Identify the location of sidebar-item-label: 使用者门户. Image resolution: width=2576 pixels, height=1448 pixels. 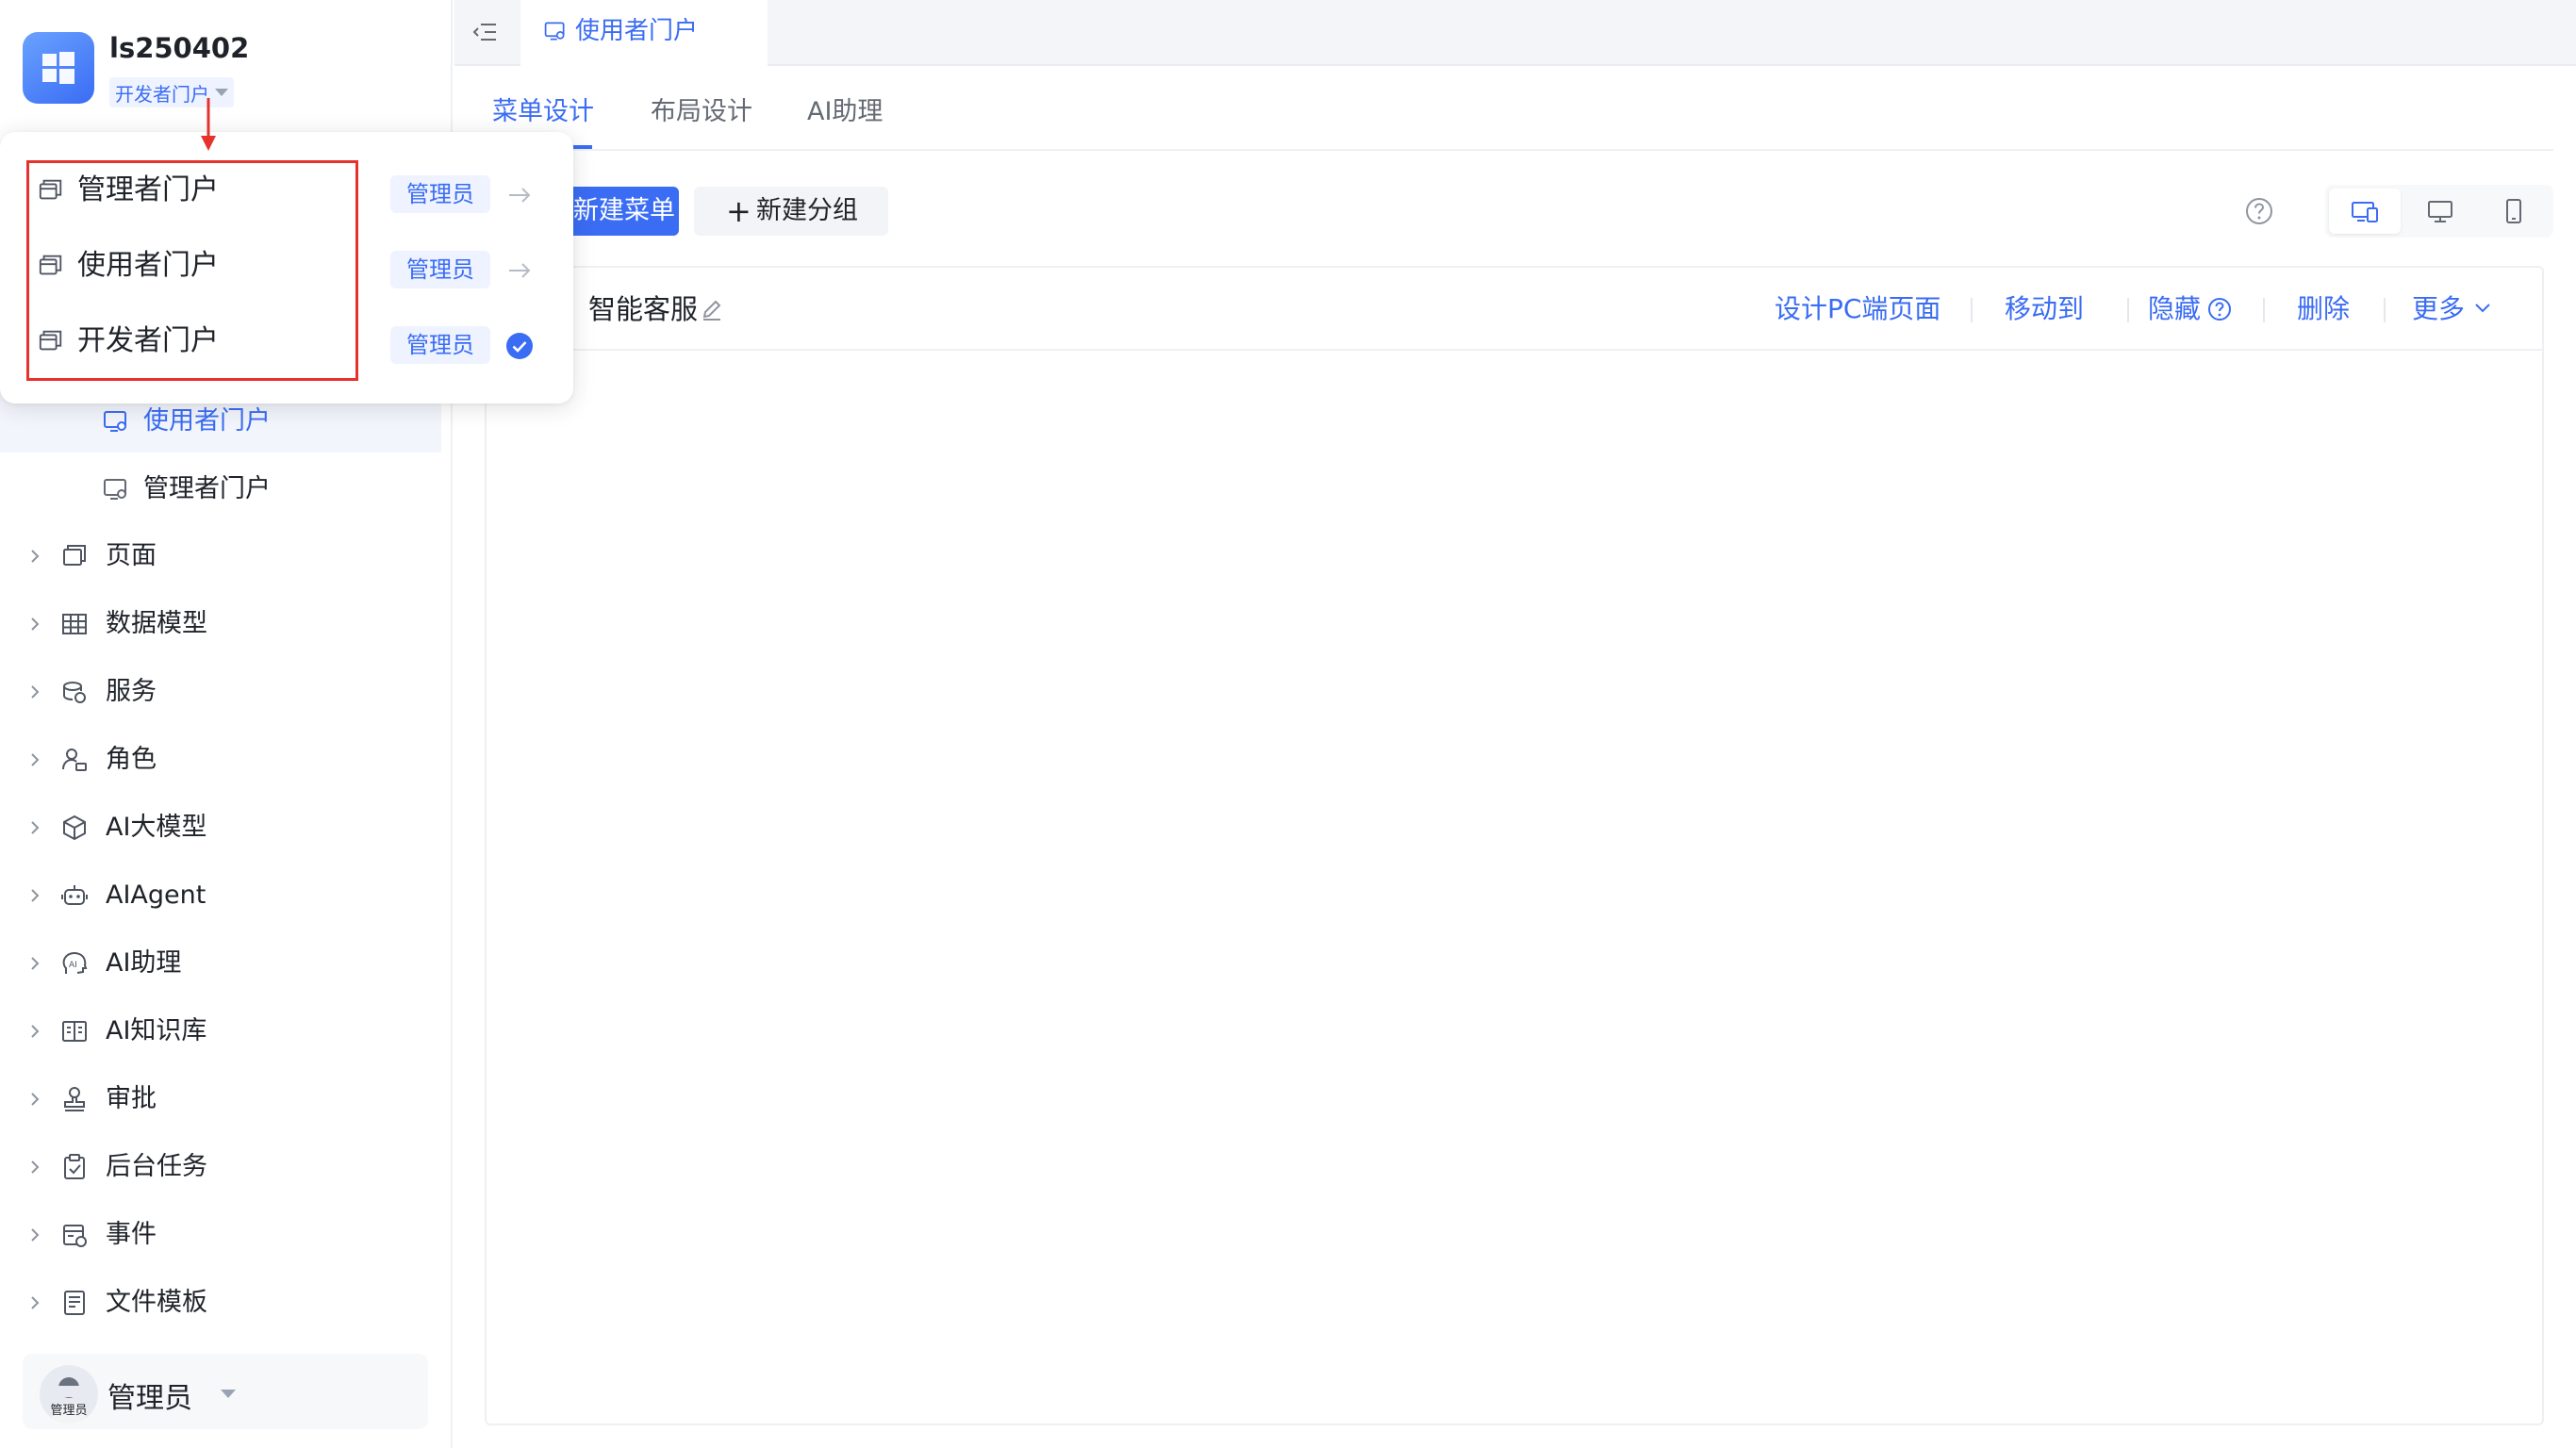
(207, 421).